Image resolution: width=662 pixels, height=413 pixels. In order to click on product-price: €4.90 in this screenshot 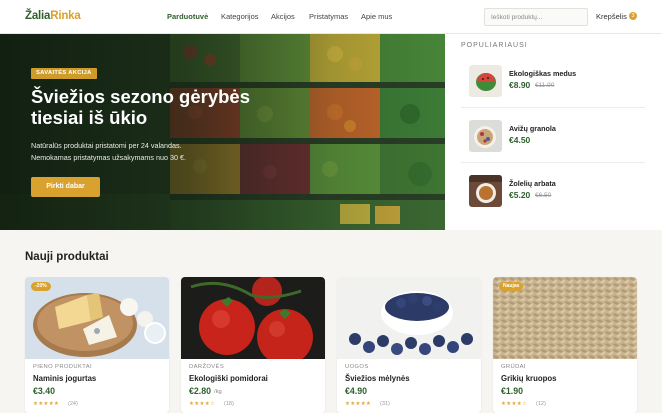, I will do `click(356, 391)`.